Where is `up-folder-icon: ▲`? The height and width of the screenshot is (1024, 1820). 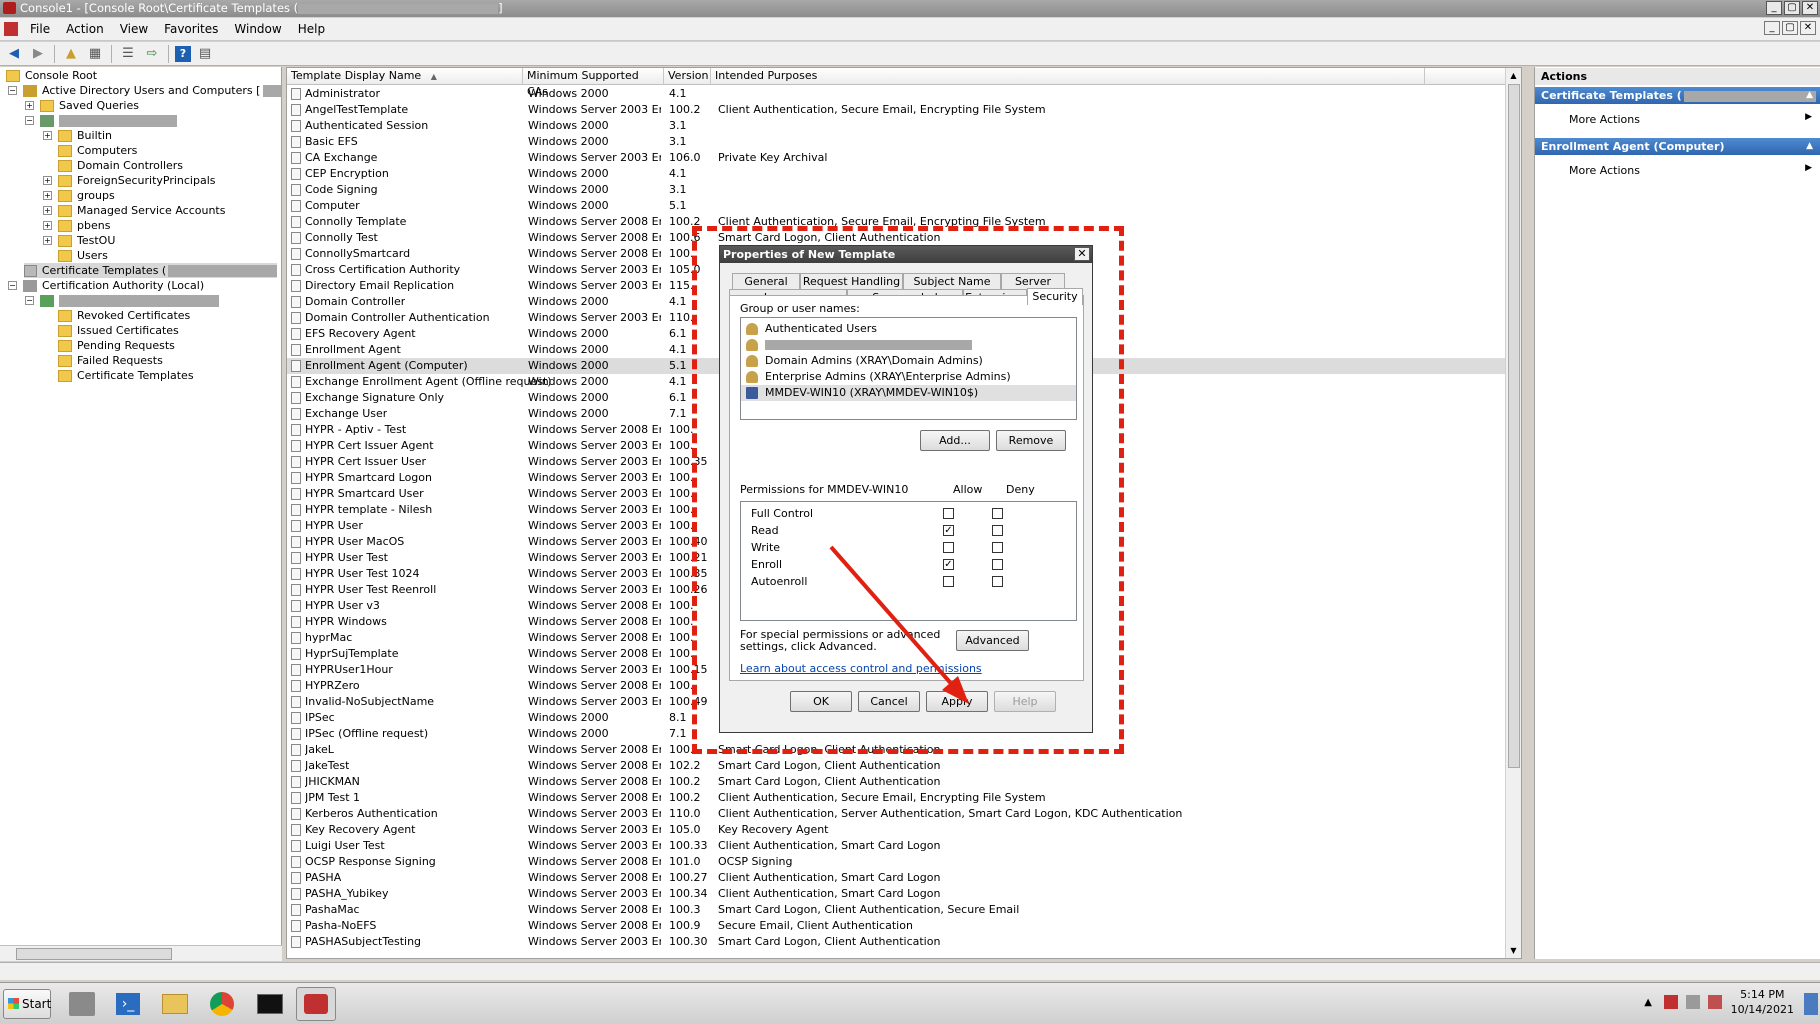
up-folder-icon: ▲ is located at coordinates (71, 54).